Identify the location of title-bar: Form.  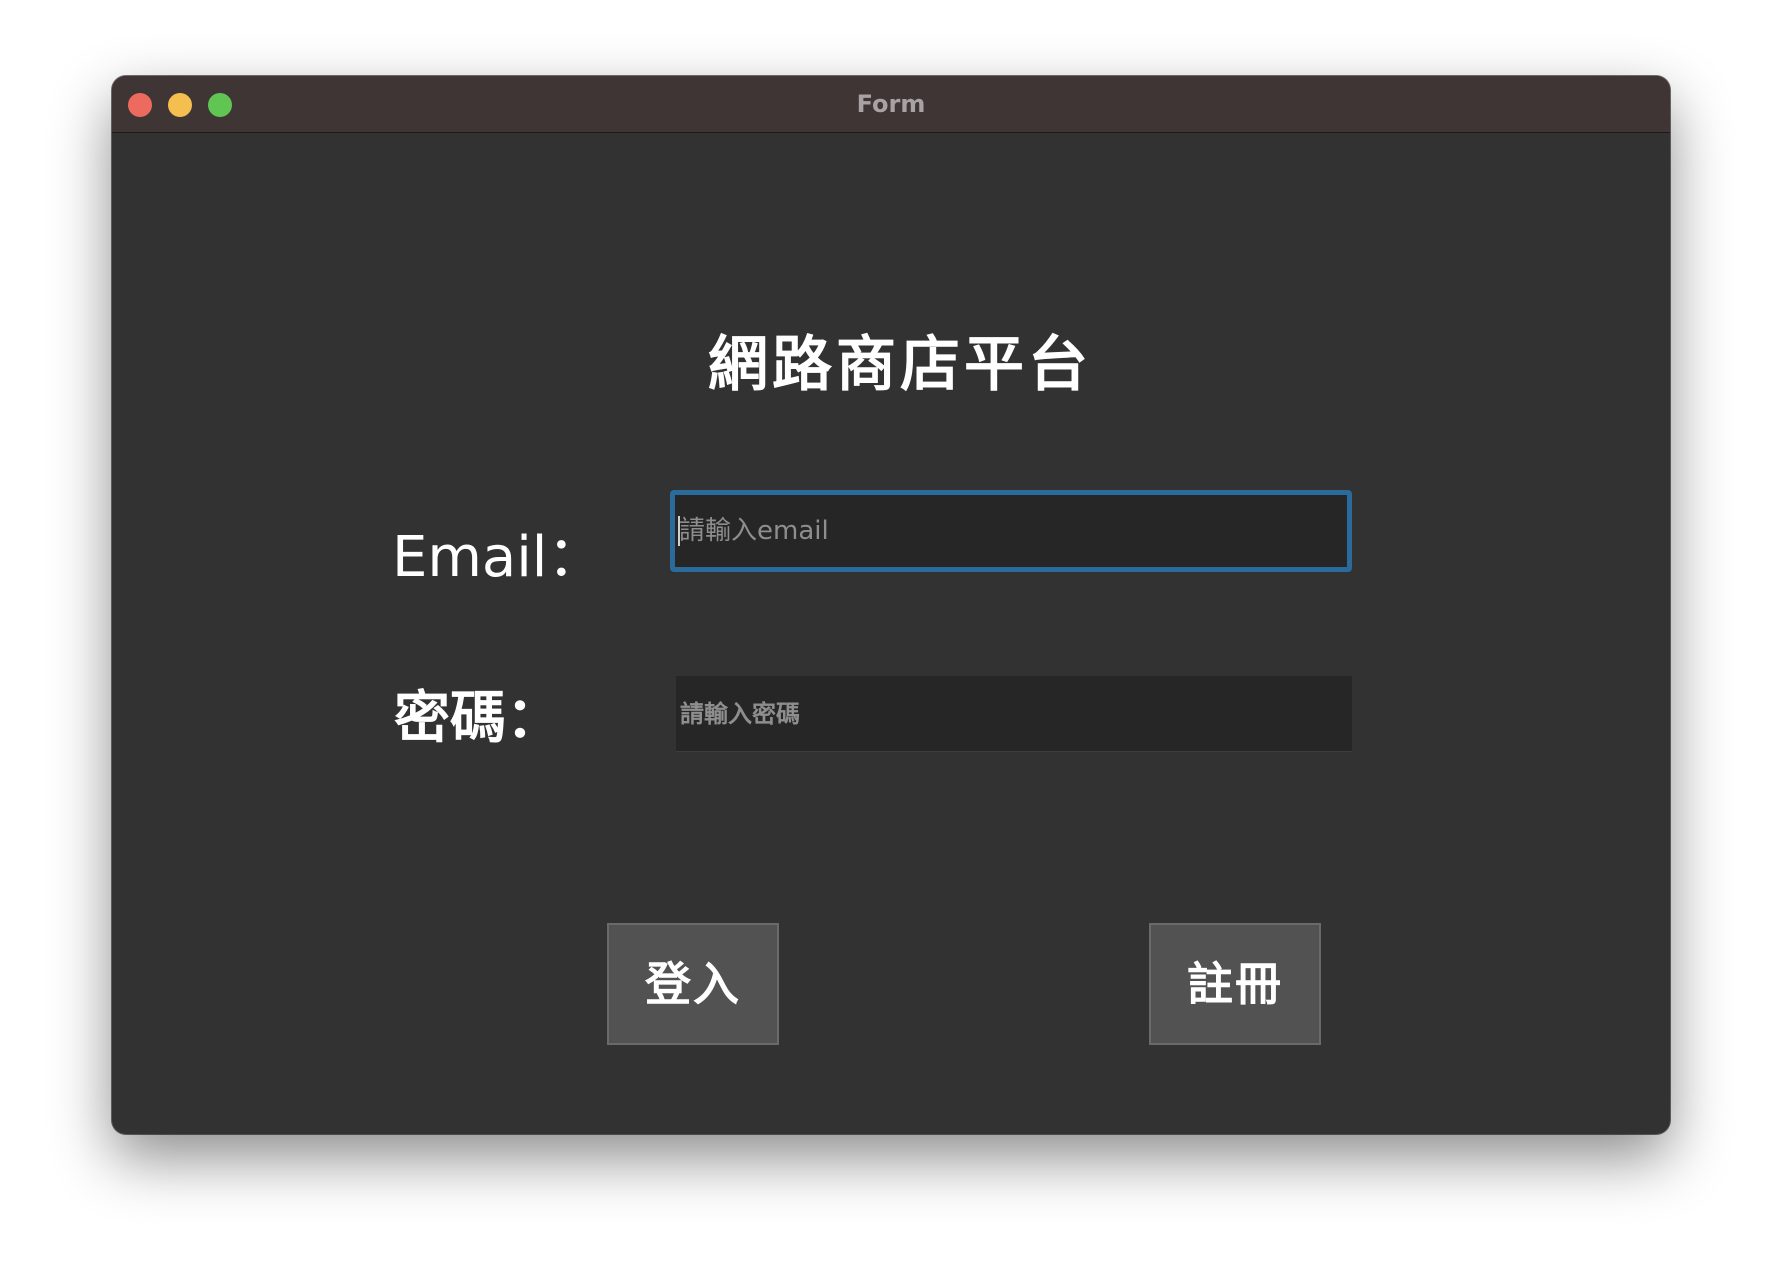
(891, 104).